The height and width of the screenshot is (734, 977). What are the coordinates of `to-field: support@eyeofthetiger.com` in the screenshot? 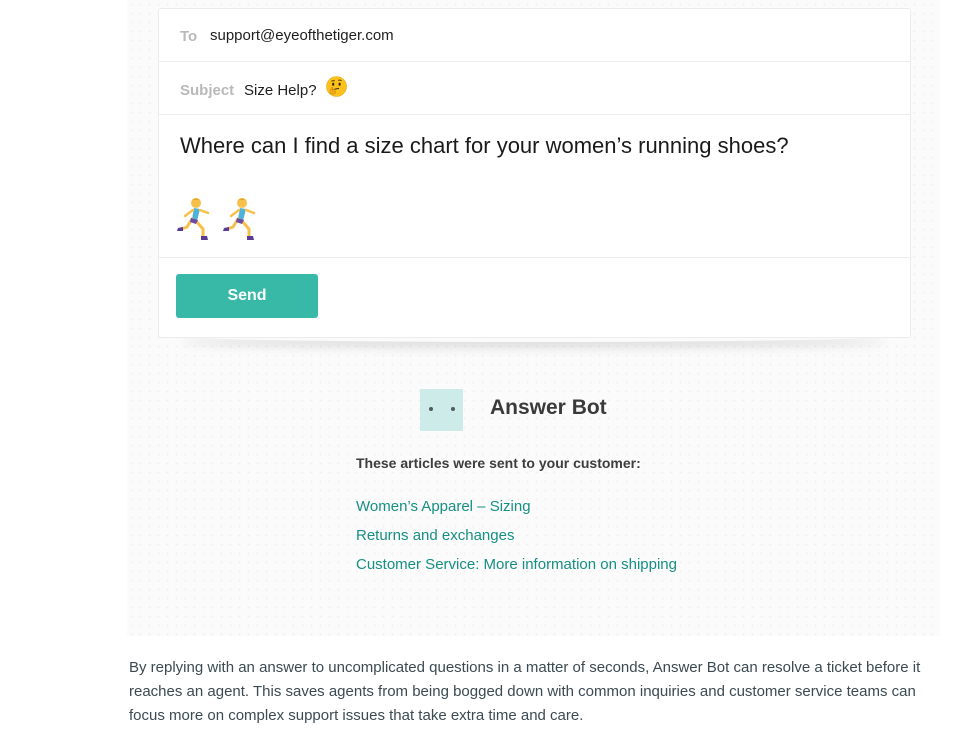 It's located at (302, 35).